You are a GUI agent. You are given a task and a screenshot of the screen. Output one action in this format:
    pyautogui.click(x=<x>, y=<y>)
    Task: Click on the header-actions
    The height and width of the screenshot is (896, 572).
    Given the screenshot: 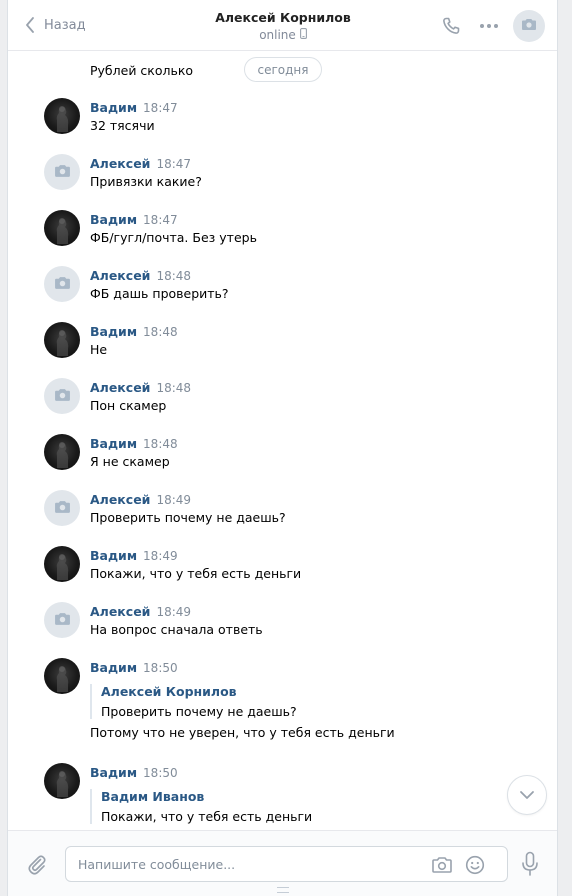 What is the action you would take?
    pyautogui.click(x=487, y=26)
    